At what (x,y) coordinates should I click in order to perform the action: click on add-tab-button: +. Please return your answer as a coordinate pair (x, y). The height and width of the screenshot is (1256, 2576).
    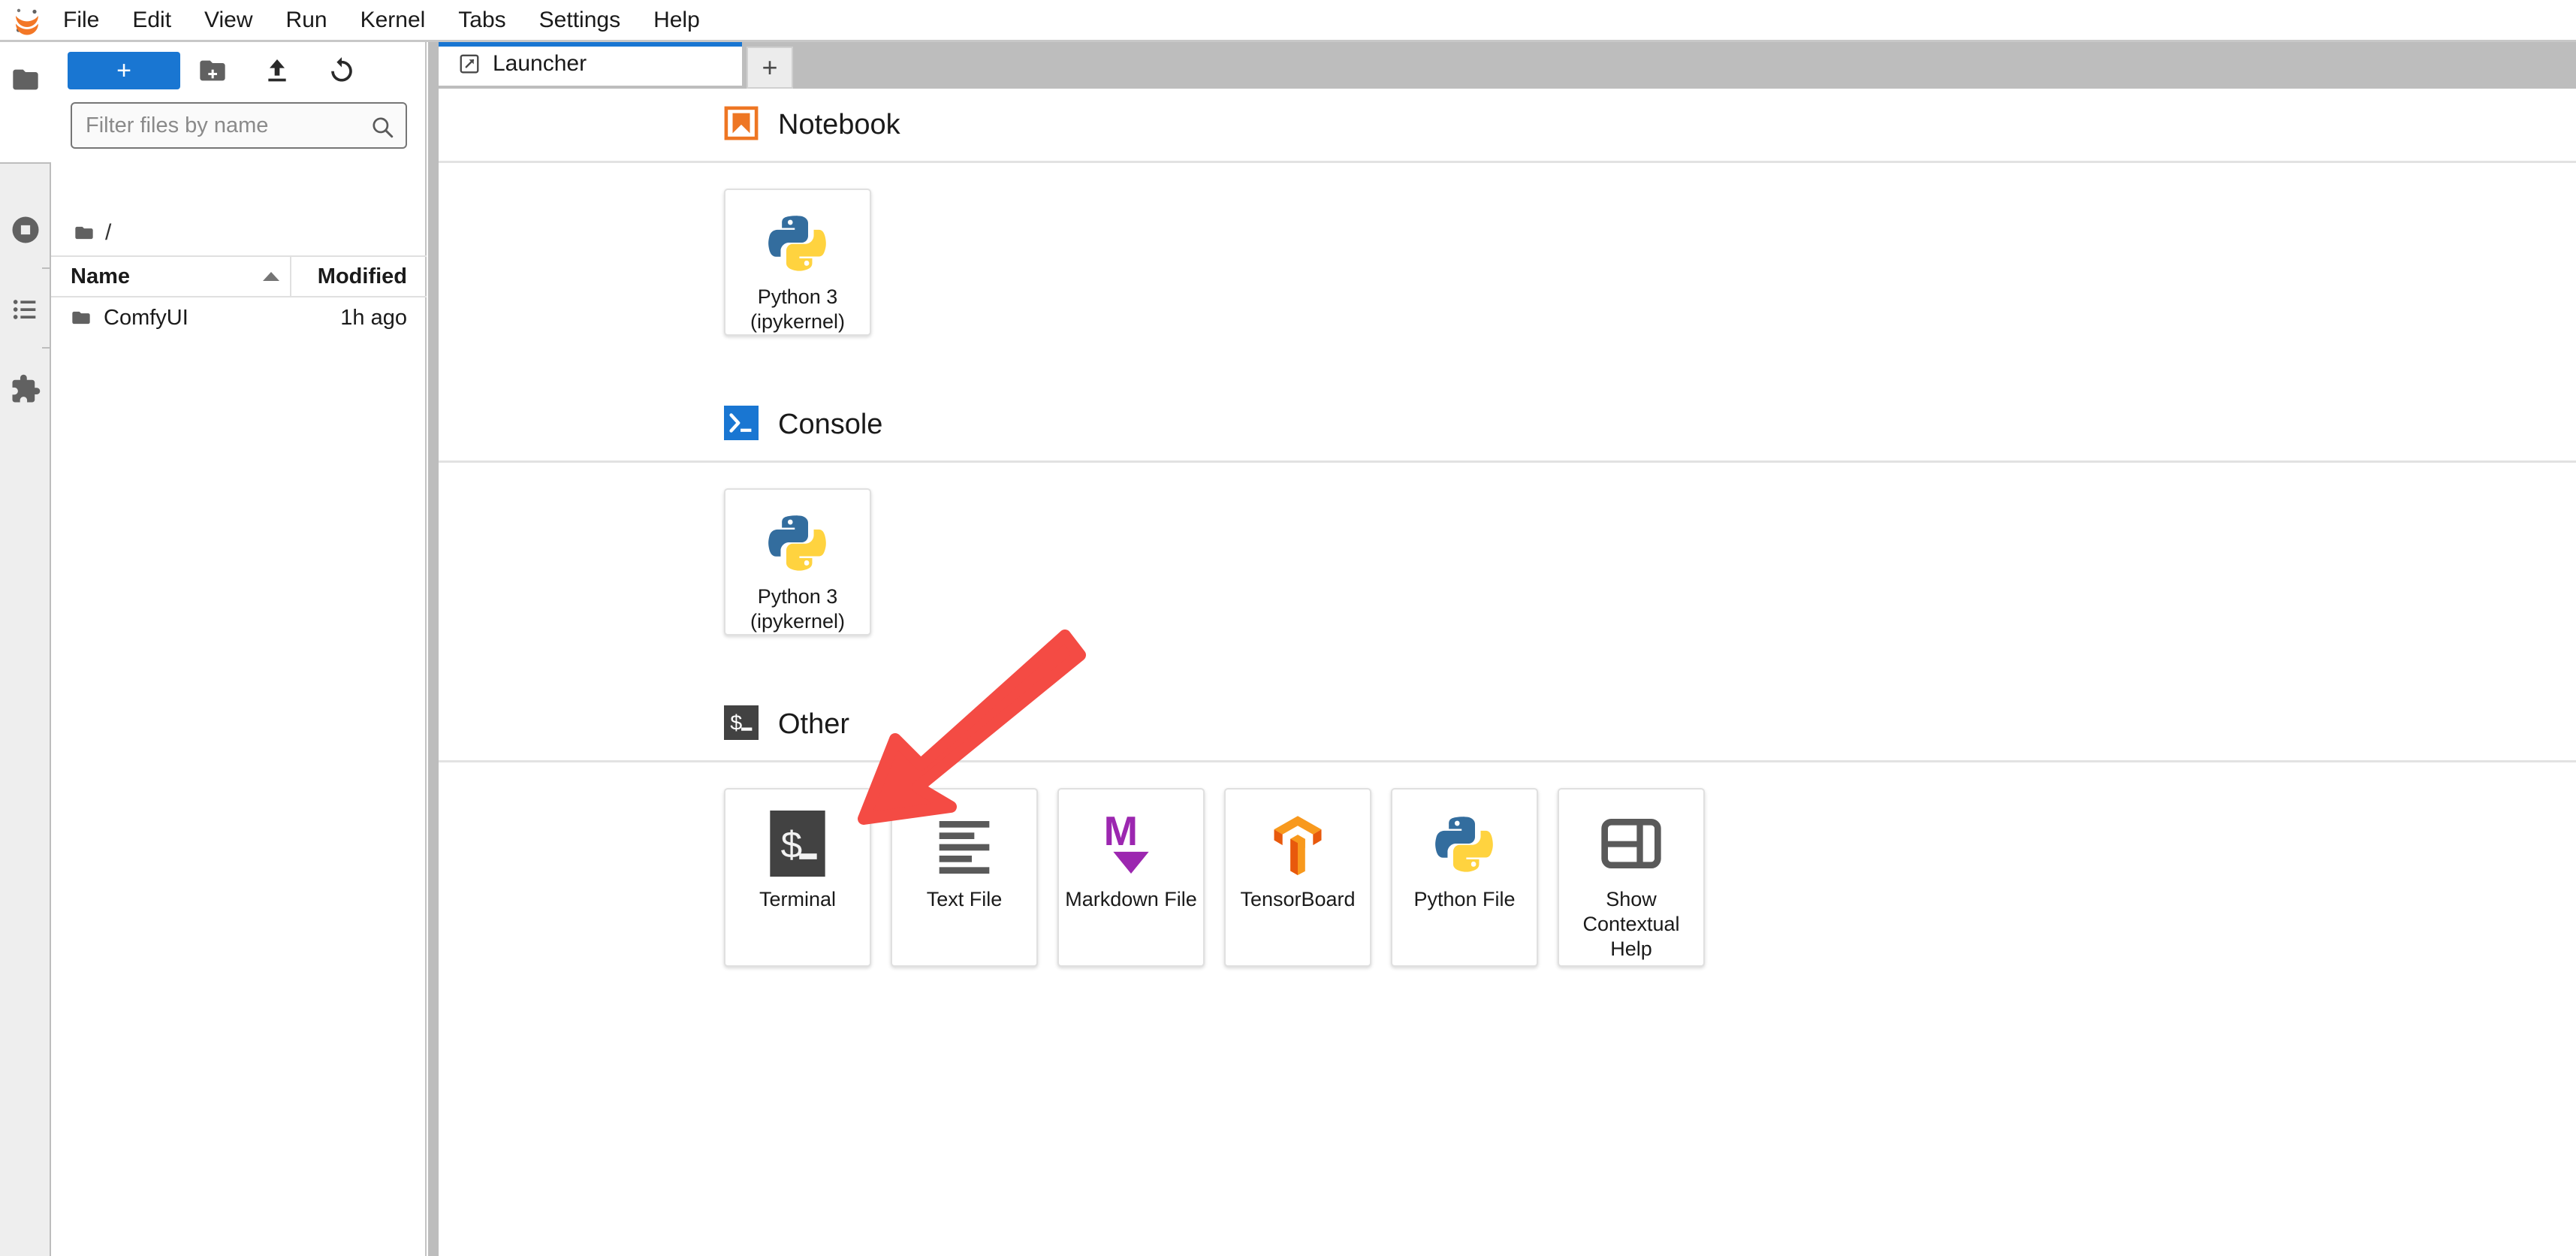
    Looking at the image, I should click on (770, 68).